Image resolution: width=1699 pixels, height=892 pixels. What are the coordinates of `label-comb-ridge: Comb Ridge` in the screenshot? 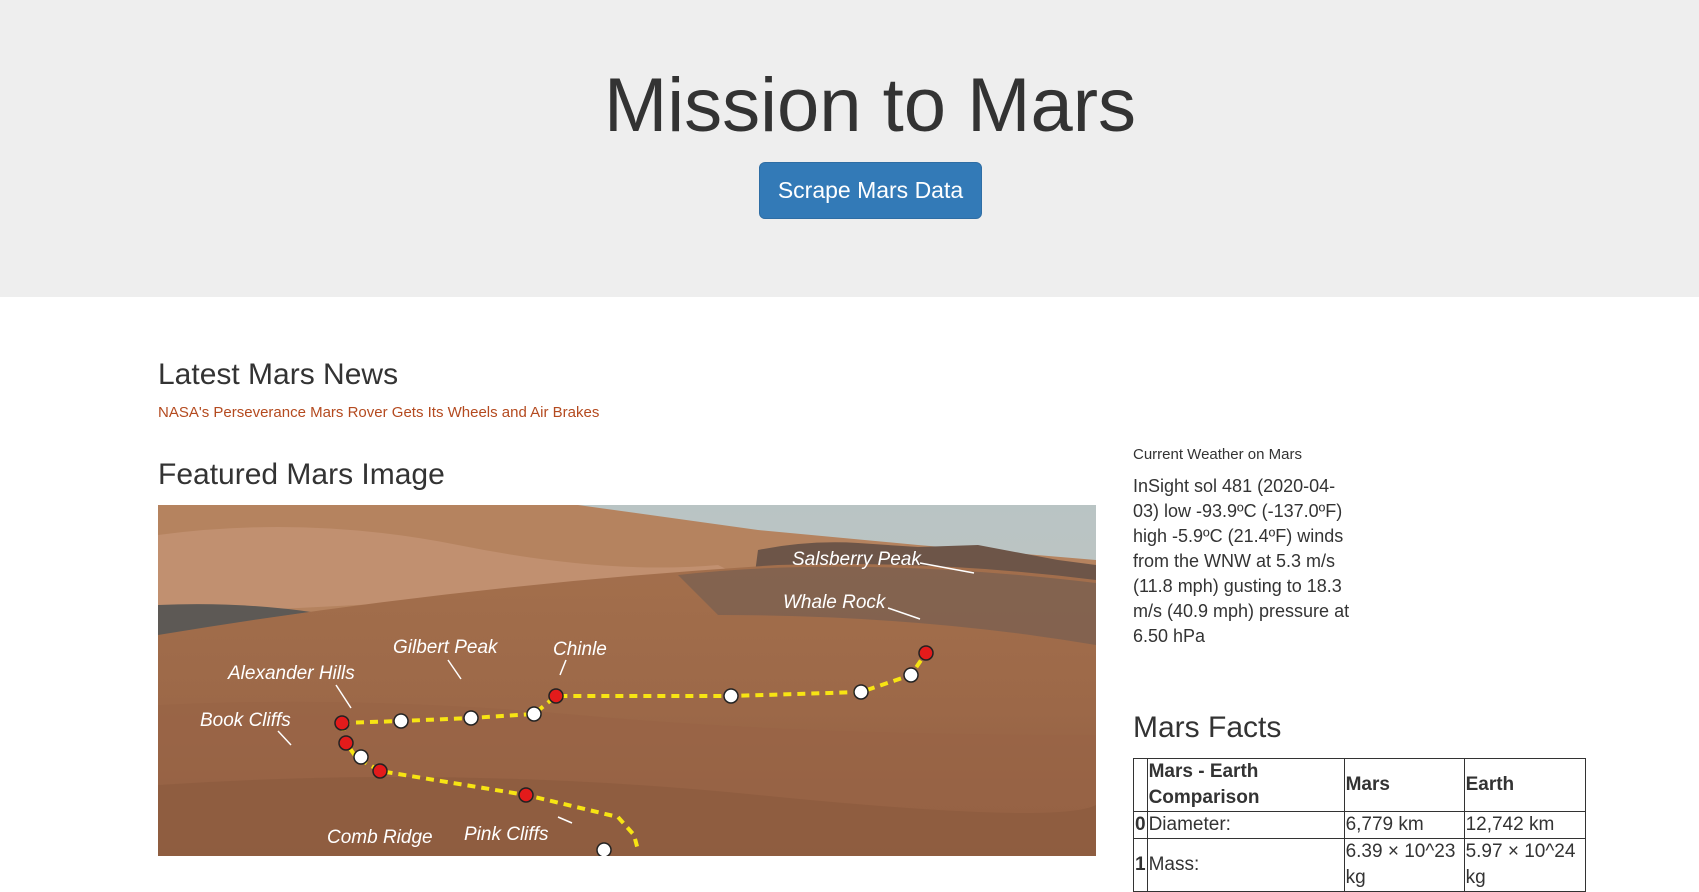 It's located at (380, 837).